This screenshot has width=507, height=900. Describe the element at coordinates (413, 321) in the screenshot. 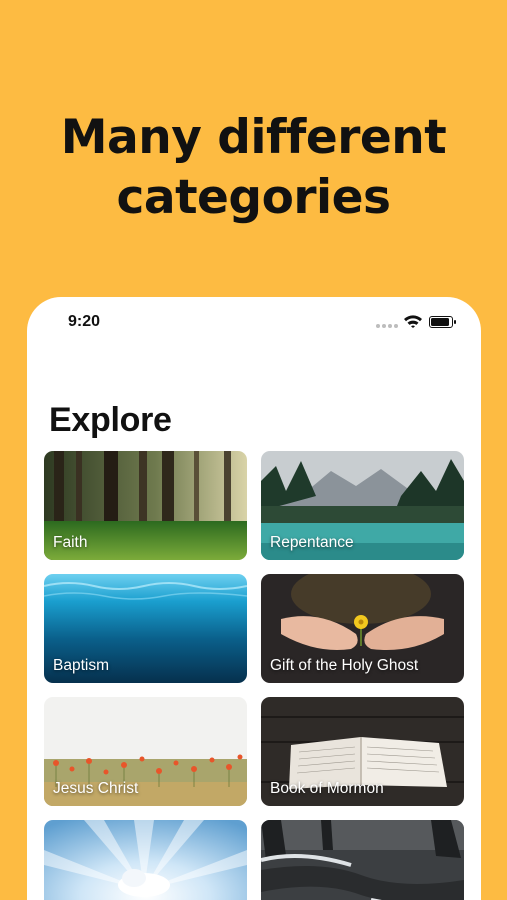

I see `wifi-icon` at that location.